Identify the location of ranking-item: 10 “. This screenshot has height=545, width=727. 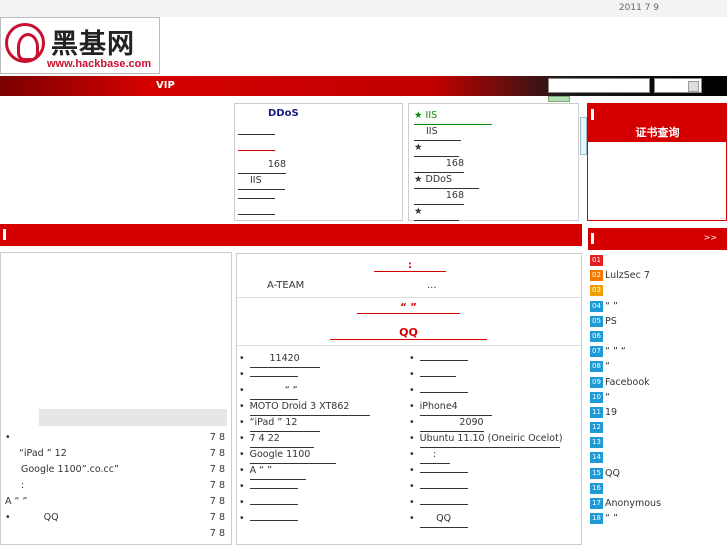
(657, 397).